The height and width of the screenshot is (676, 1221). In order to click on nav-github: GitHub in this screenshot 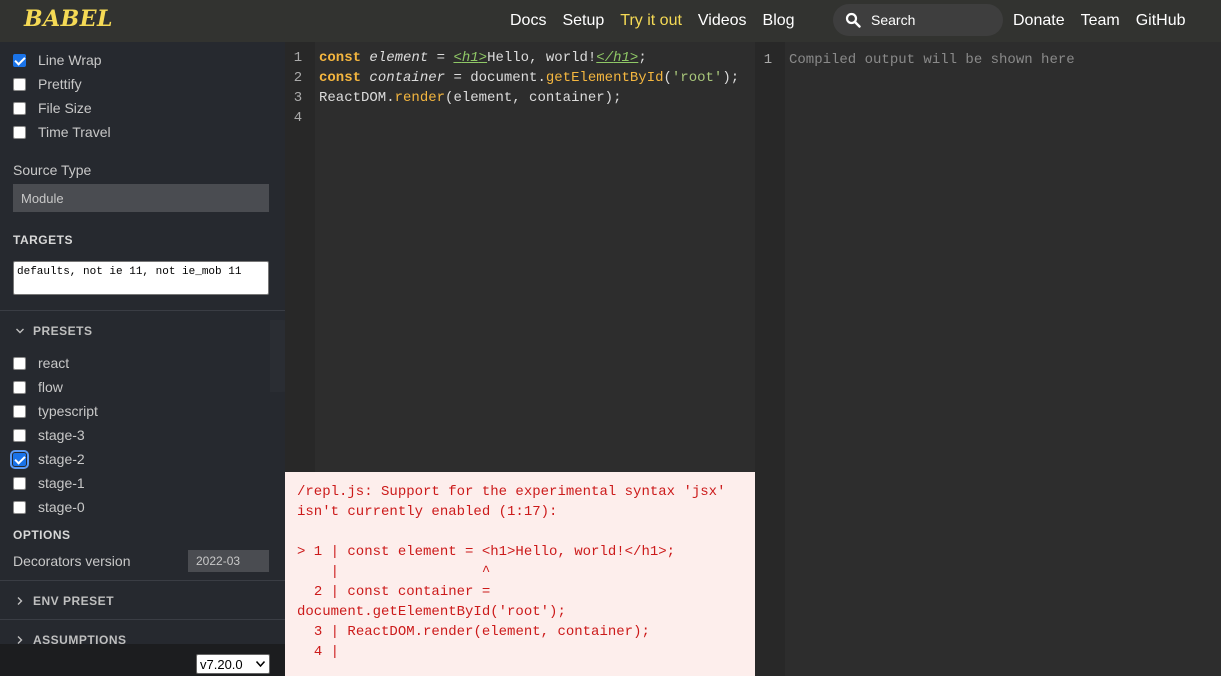, I will do `click(1161, 21)`.